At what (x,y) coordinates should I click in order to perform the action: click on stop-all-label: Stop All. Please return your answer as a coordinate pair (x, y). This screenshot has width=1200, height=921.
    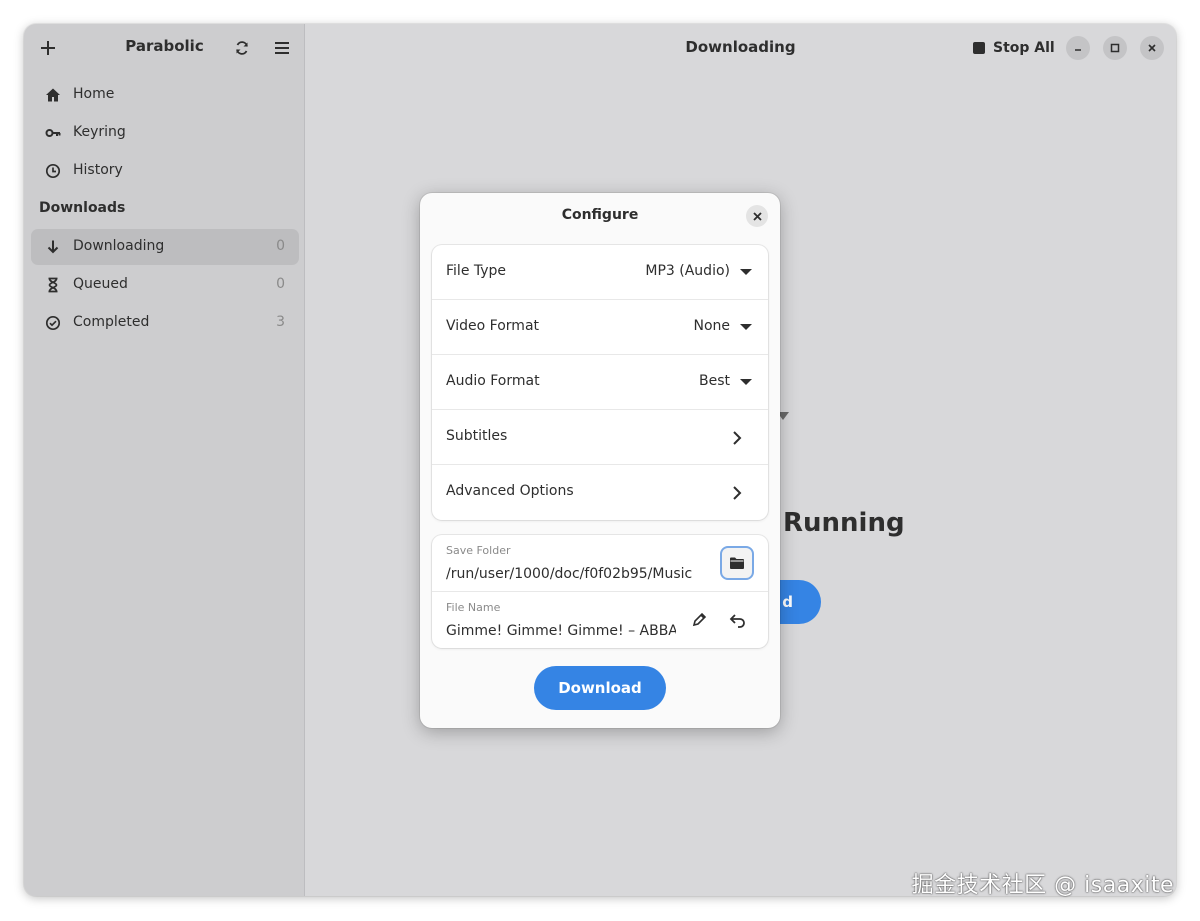
    Looking at the image, I should click on (1024, 48).